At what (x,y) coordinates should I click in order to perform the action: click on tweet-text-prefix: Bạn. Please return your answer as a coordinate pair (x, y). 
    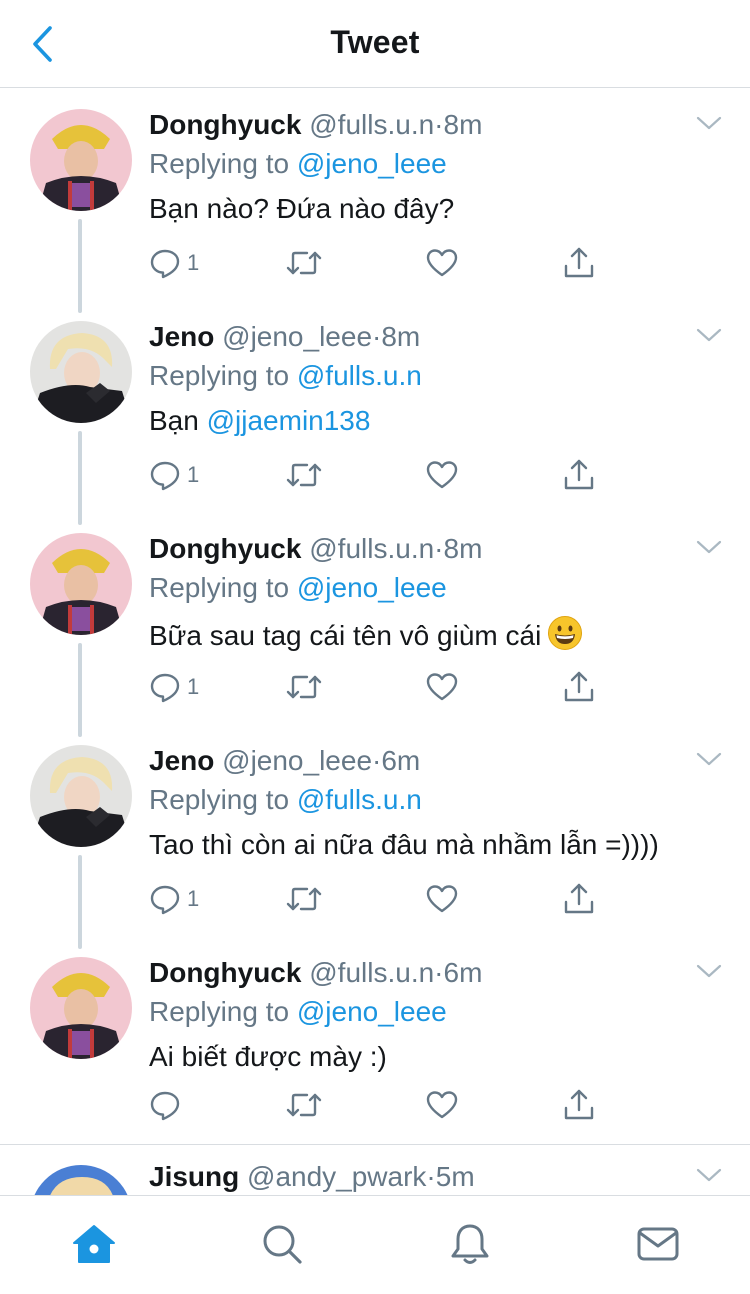
    Looking at the image, I should click on (178, 420).